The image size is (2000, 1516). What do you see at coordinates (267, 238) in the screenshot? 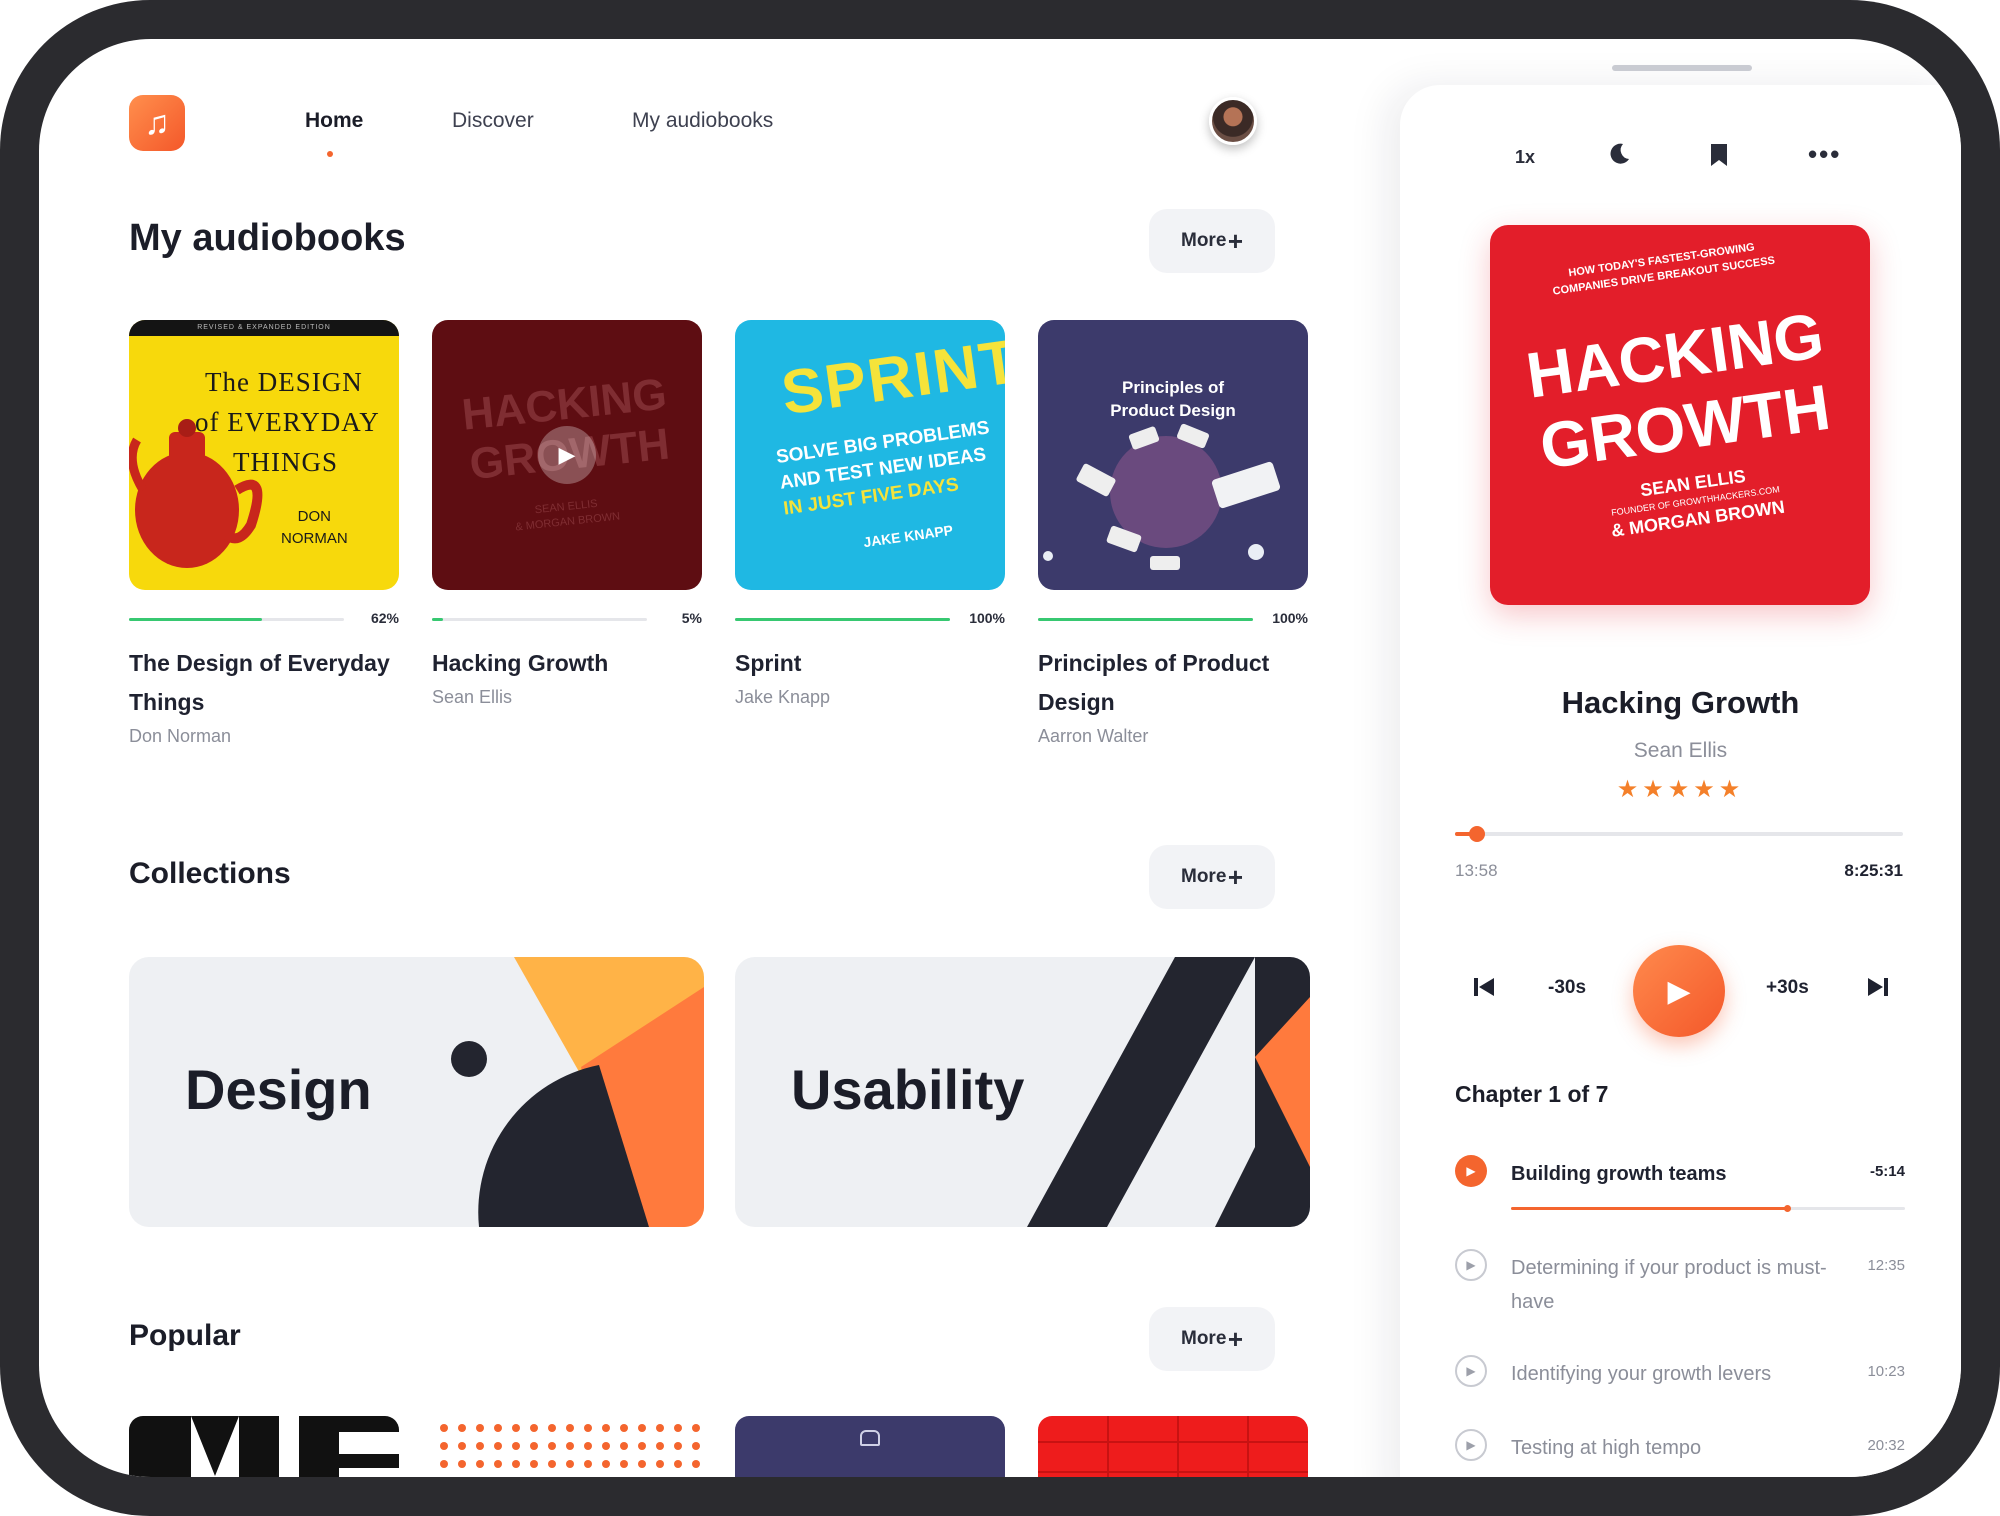
I see `section-title-my-audiobooks: My audiobooks` at bounding box center [267, 238].